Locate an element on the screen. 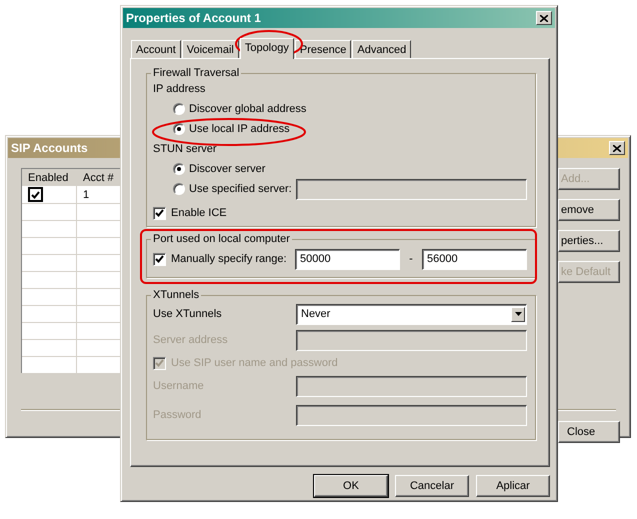  field-label: Use XTunnels is located at coordinates (188, 314).